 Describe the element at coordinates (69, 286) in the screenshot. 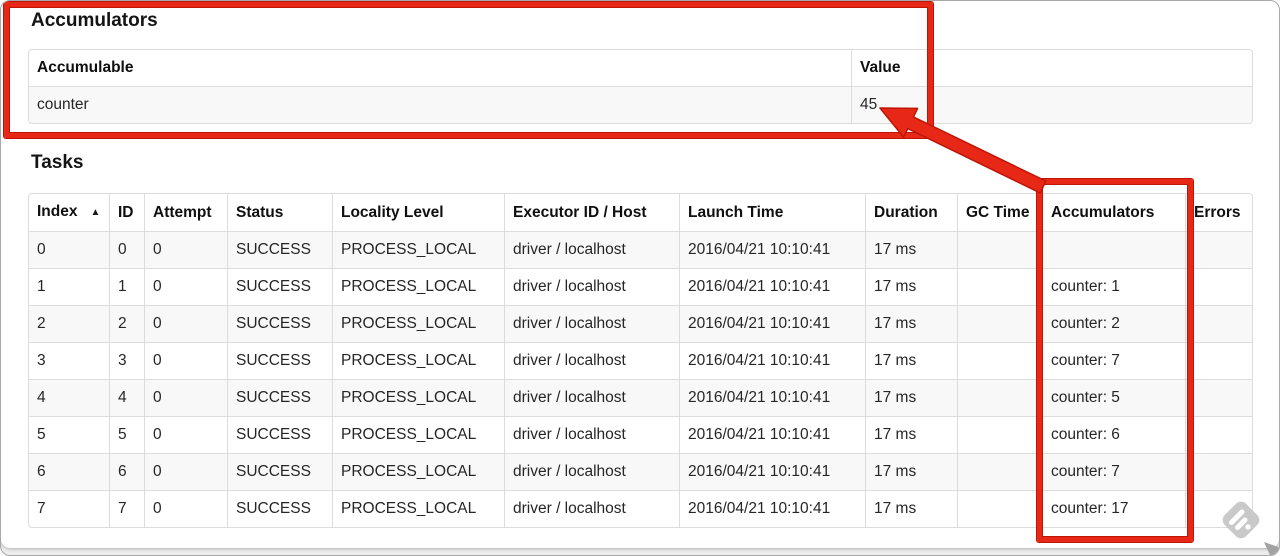

I see `task-index-cell: 1` at that location.